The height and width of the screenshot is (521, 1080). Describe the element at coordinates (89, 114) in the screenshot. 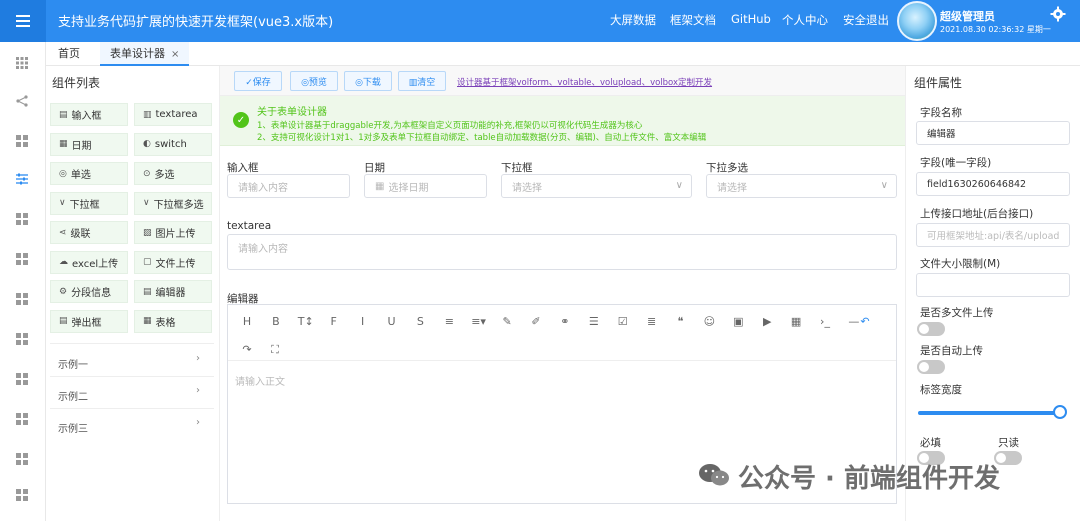

I see `component-input: ▤ 输入框` at that location.